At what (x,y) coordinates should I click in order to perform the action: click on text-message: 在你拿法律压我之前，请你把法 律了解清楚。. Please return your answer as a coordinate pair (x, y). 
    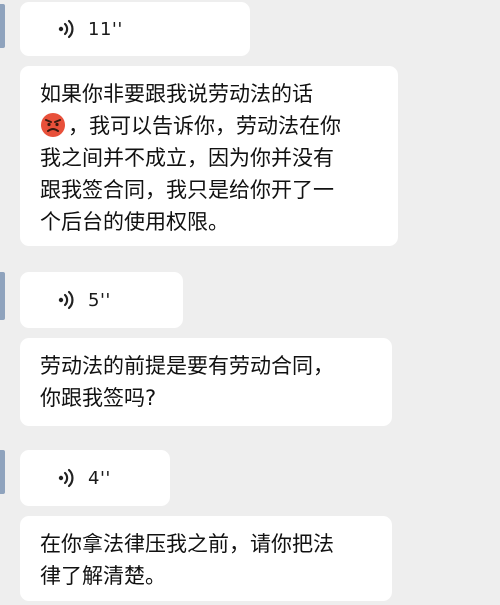
    Looking at the image, I should click on (206, 558).